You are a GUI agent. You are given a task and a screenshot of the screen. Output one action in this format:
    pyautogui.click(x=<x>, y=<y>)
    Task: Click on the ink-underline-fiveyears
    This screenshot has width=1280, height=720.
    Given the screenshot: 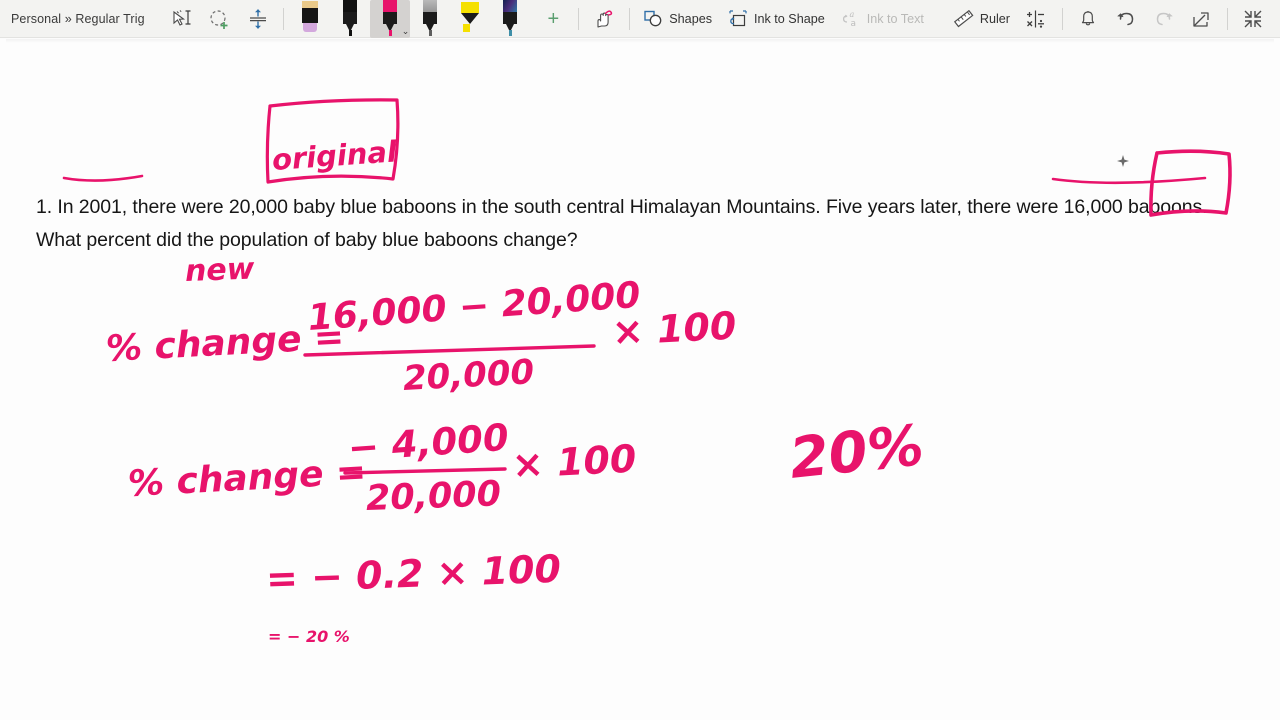 What is the action you would take?
    pyautogui.click(x=1129, y=180)
    